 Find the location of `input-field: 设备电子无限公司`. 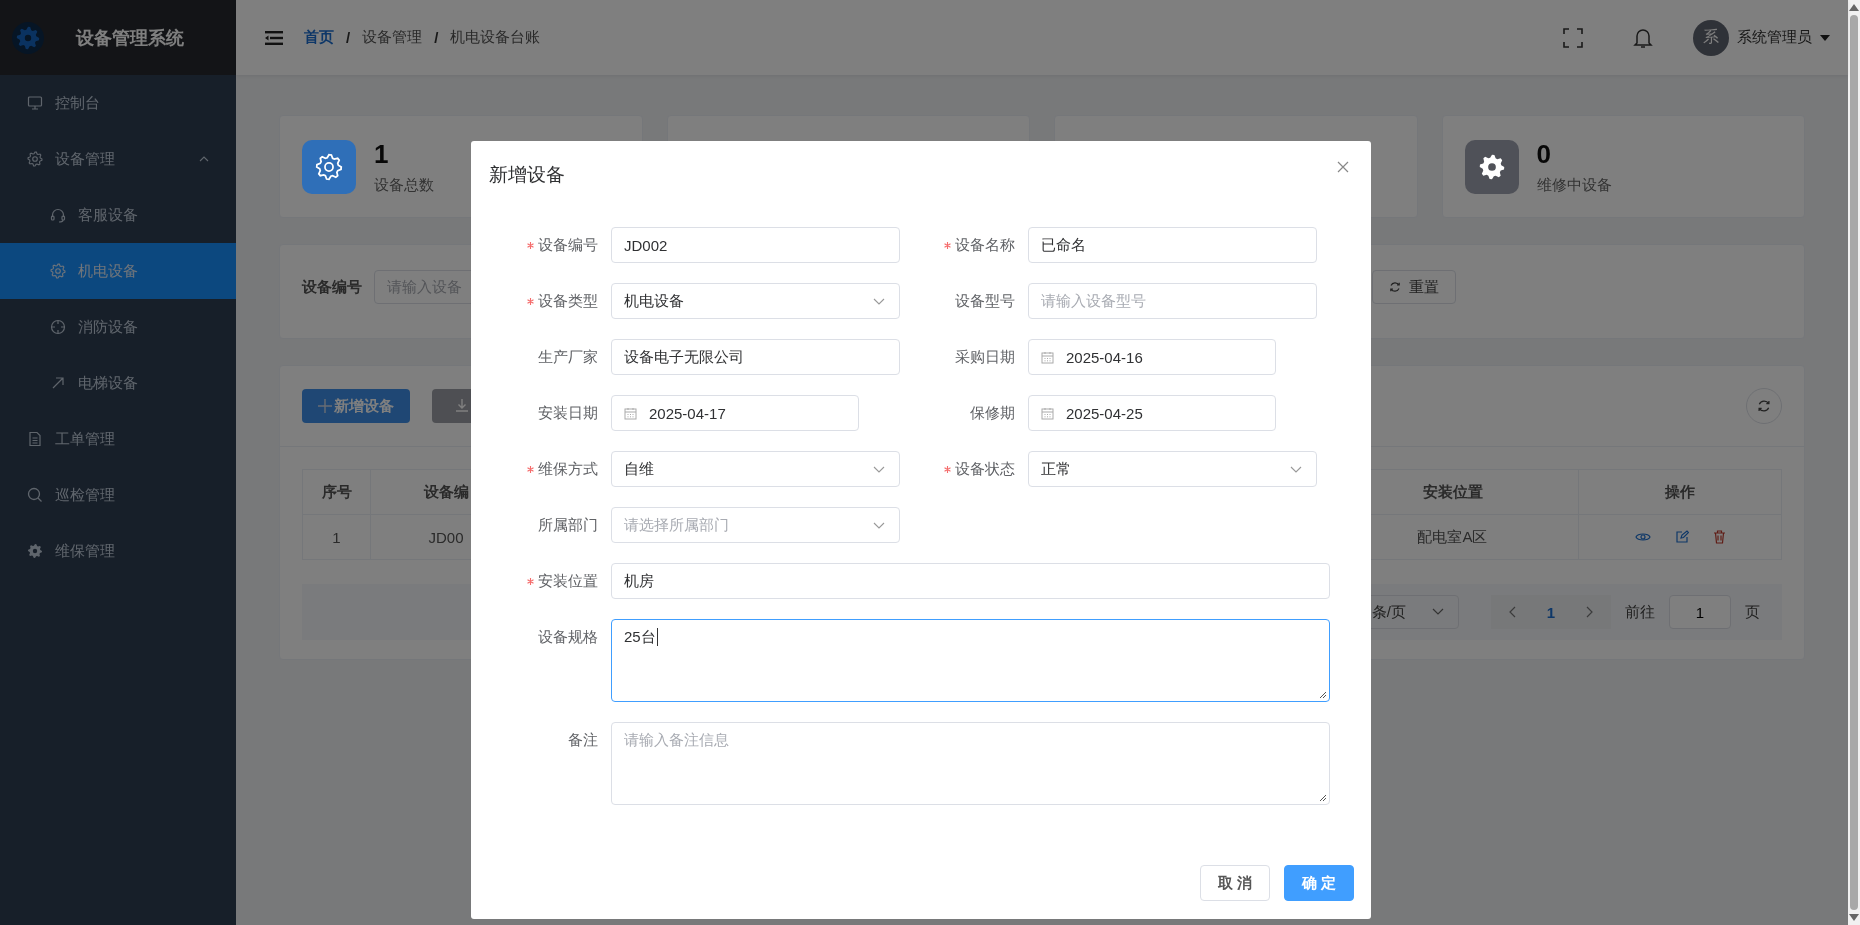

input-field: 设备电子无限公司 is located at coordinates (755, 357).